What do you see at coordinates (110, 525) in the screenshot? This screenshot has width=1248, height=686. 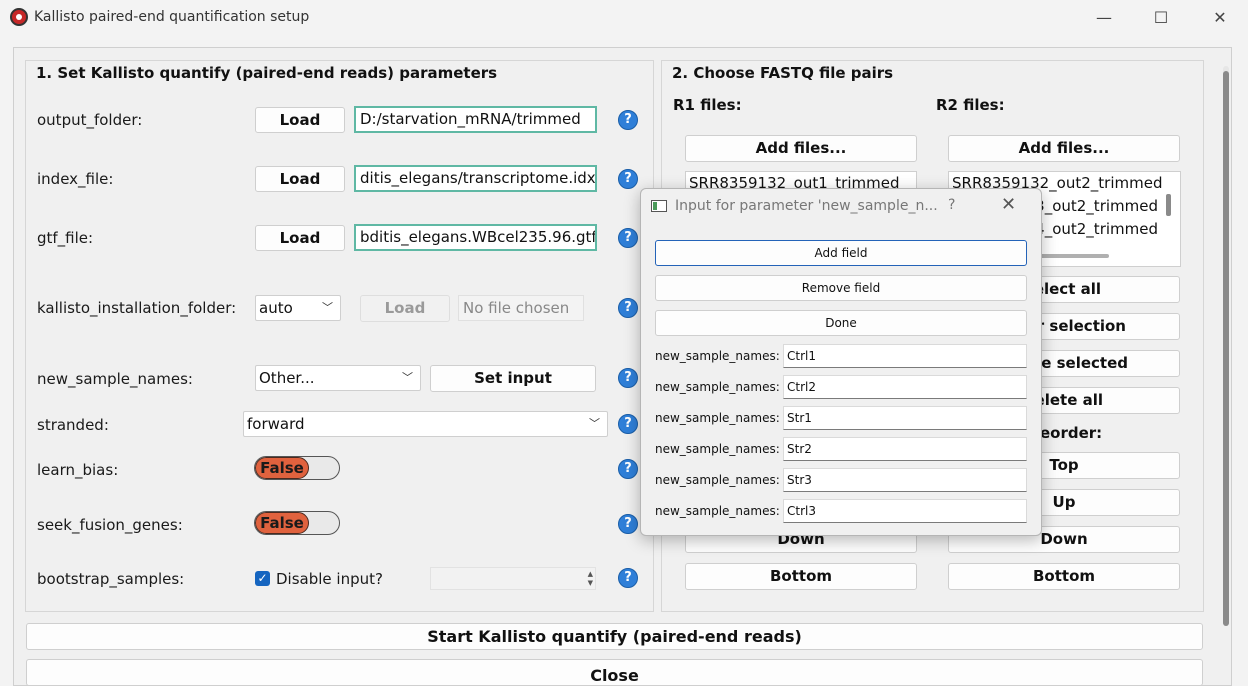 I see `seek-fusion-genes-label: seek_fusion_genes:` at bounding box center [110, 525].